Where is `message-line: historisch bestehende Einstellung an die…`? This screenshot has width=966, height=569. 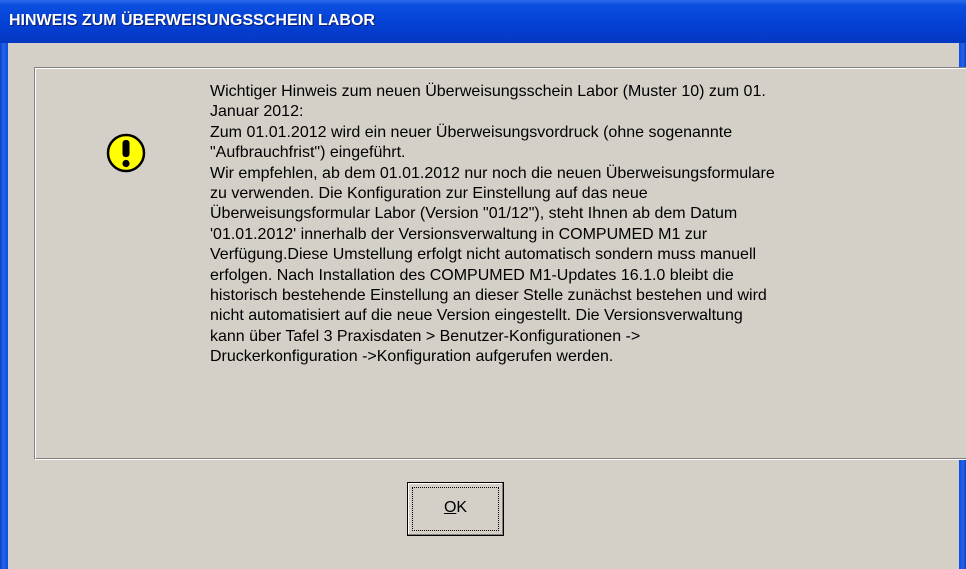
message-line: historisch bestehende Einstellung an die… is located at coordinates (488, 296).